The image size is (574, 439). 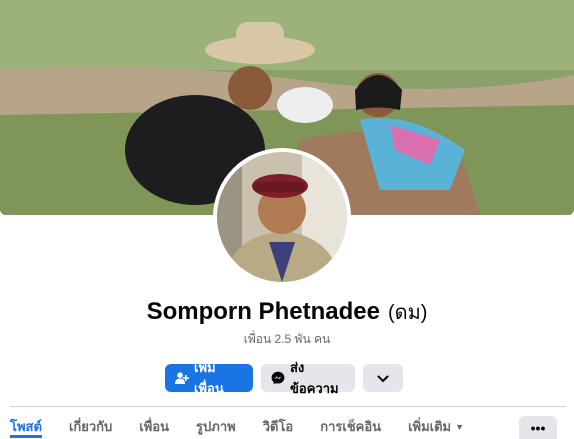 What do you see at coordinates (430, 426) in the screenshot?
I see `tab-more-label: เพิ่มเติม` at bounding box center [430, 426].